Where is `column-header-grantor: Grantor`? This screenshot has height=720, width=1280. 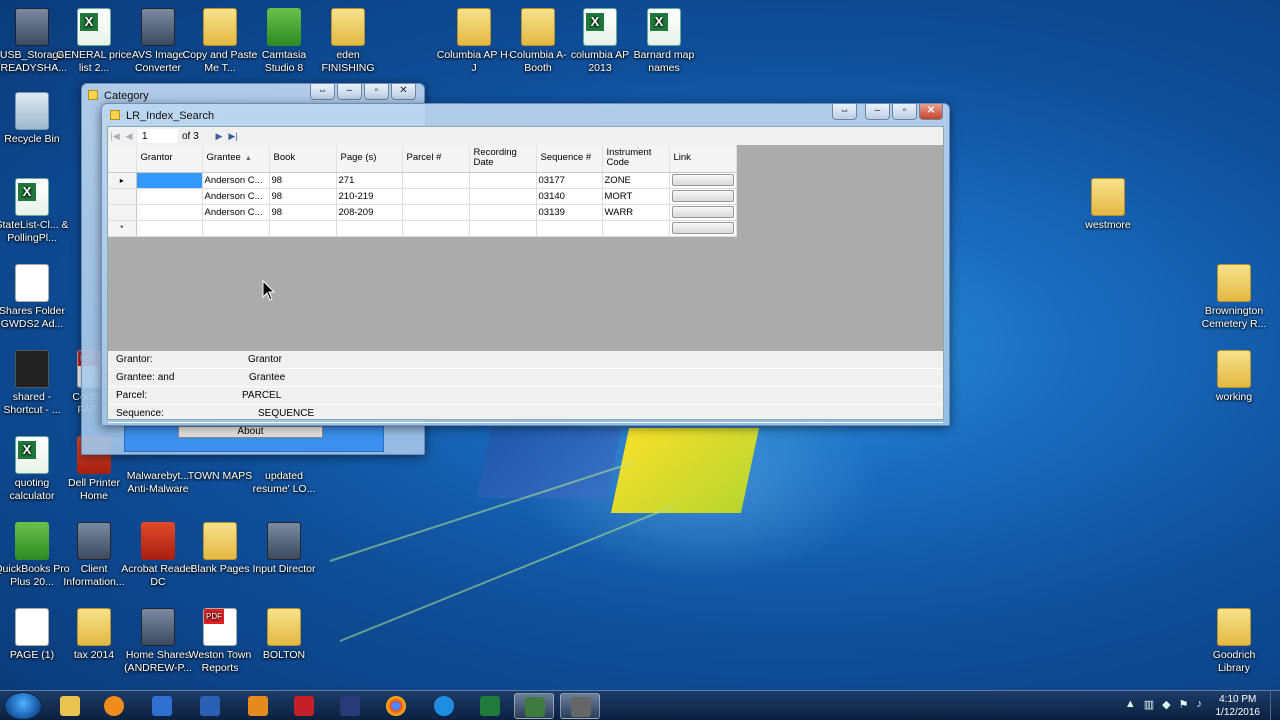
column-header-grantor: Grantor is located at coordinates (169, 159).